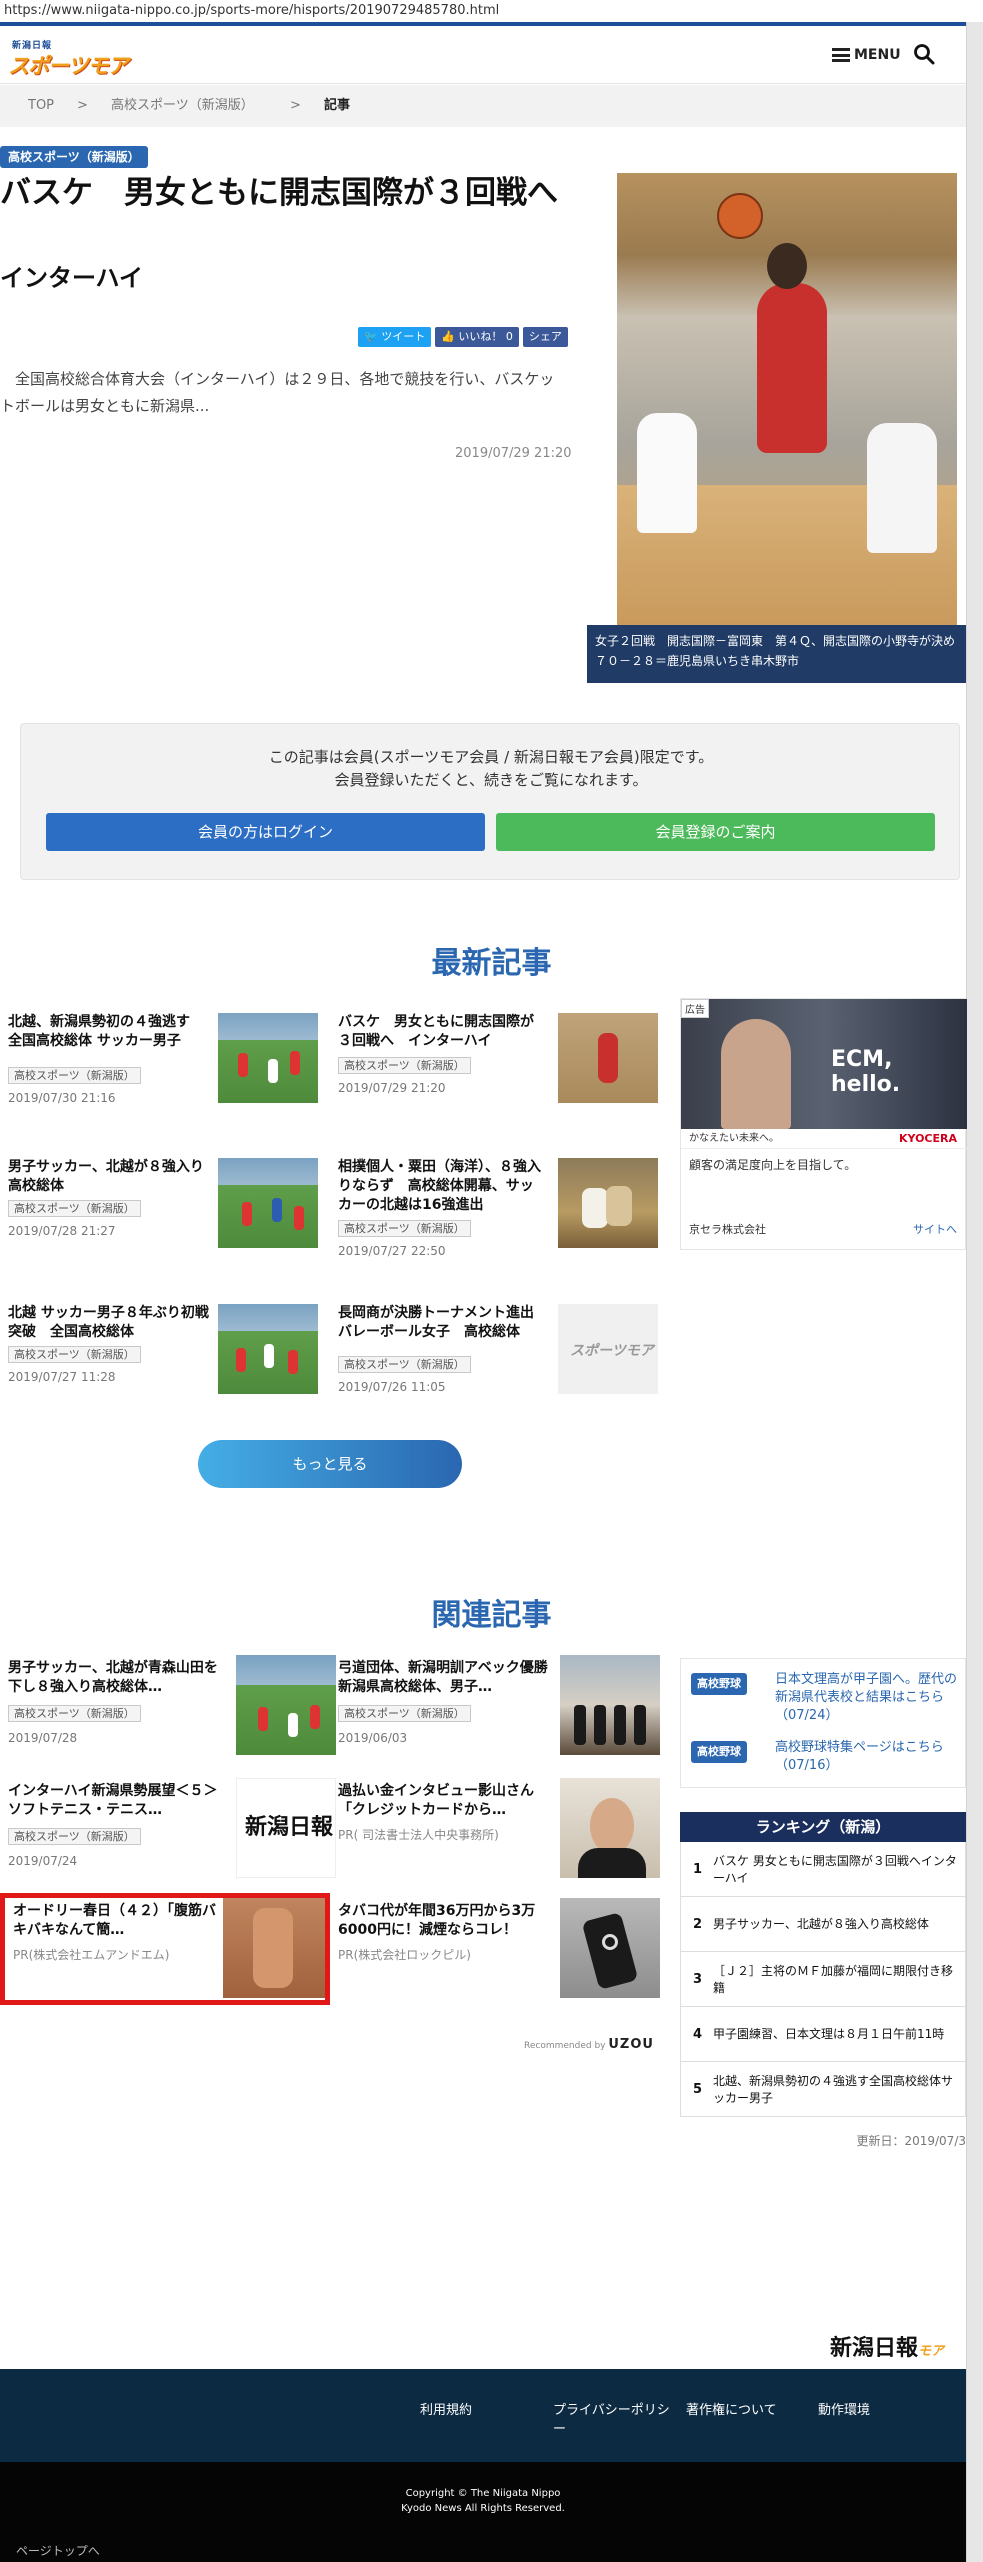 This screenshot has height=2562, width=983. I want to click on ranking-updated-date: 更新日：2019/07/3, so click(911, 2141).